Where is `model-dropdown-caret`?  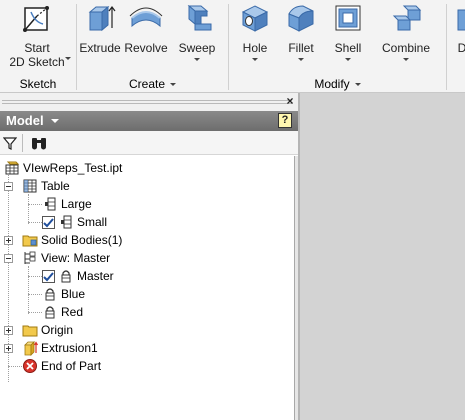 model-dropdown-caret is located at coordinates (55, 121).